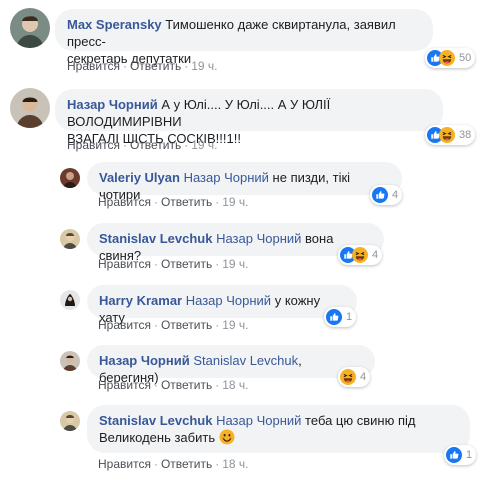 This screenshot has height=482, width=492. What do you see at coordinates (112, 104) in the screenshot?
I see `comment-author: Назар Чорний` at bounding box center [112, 104].